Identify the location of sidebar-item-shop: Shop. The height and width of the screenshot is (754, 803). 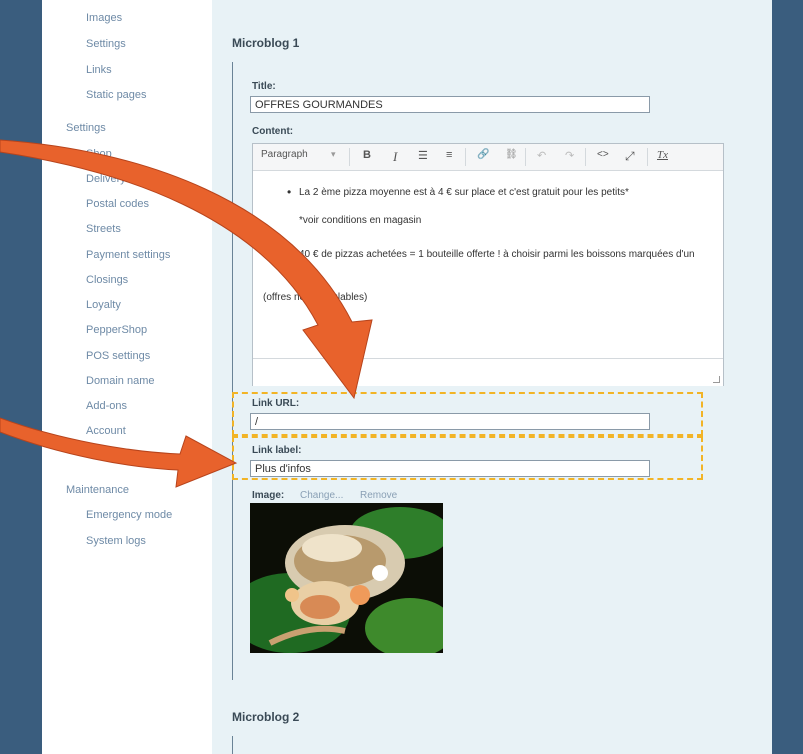
(99, 154).